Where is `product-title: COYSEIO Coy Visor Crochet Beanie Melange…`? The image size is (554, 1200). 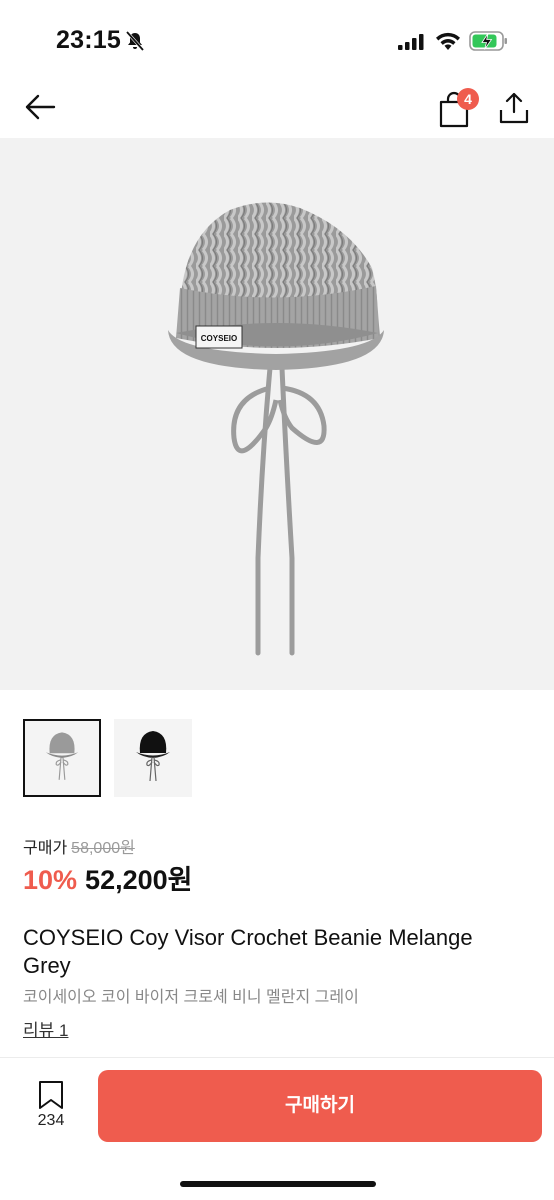
product-title: COYSEIO Coy Visor Crochet Beanie Melange… is located at coordinates (248, 951).